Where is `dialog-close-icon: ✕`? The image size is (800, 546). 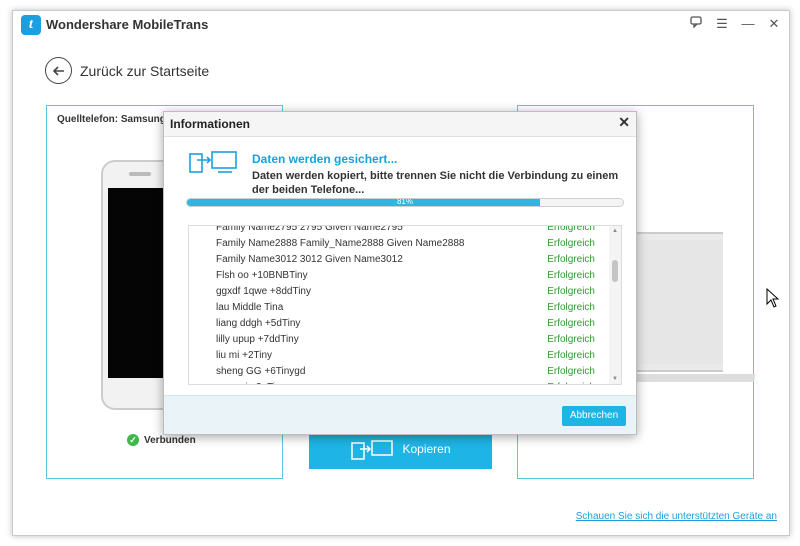 dialog-close-icon: ✕ is located at coordinates (624, 122).